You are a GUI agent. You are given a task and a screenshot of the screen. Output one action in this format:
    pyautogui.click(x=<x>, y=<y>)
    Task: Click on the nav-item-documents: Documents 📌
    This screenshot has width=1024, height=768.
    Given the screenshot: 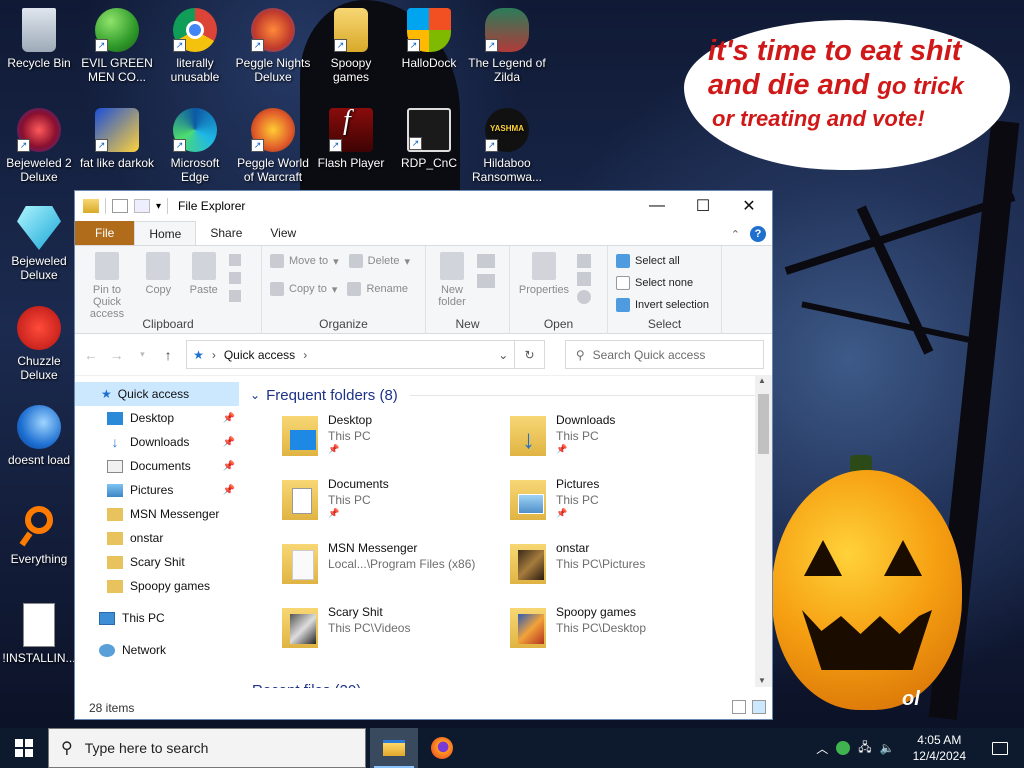 What is the action you would take?
    pyautogui.click(x=157, y=466)
    